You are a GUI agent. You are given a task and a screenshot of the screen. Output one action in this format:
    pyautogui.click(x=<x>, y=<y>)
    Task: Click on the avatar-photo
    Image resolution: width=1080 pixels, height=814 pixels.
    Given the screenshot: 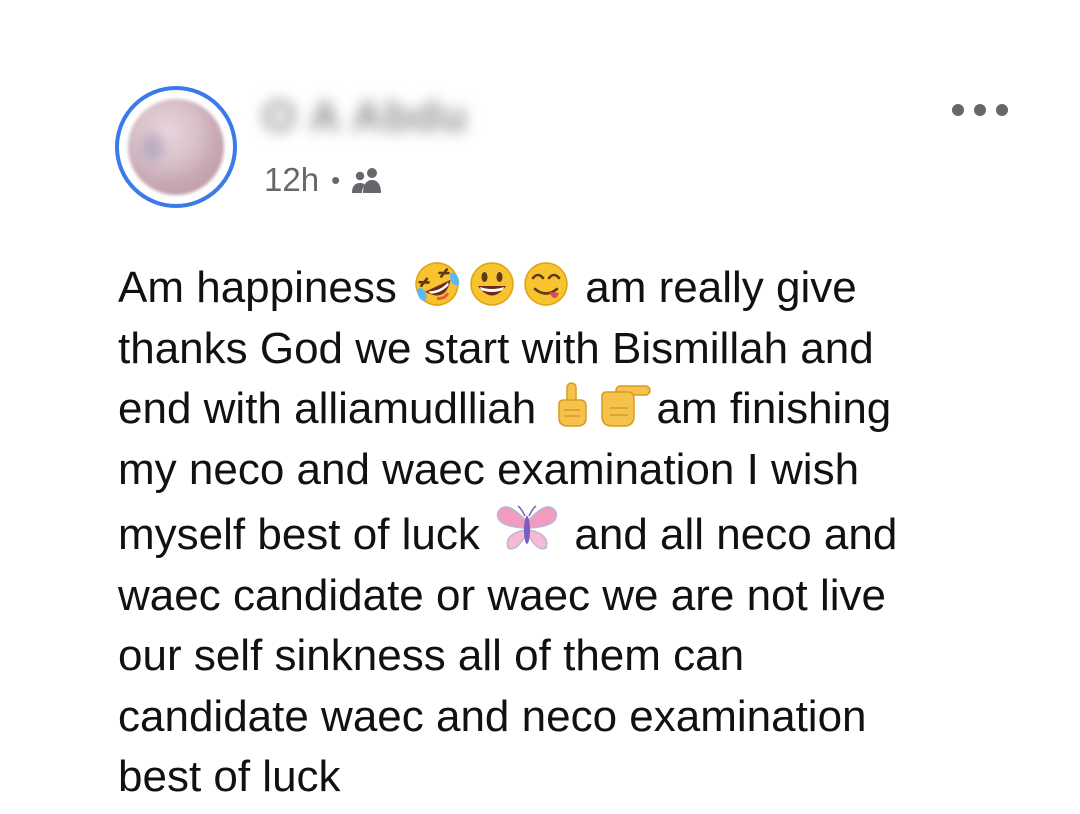 What is the action you would take?
    pyautogui.click(x=176, y=147)
    